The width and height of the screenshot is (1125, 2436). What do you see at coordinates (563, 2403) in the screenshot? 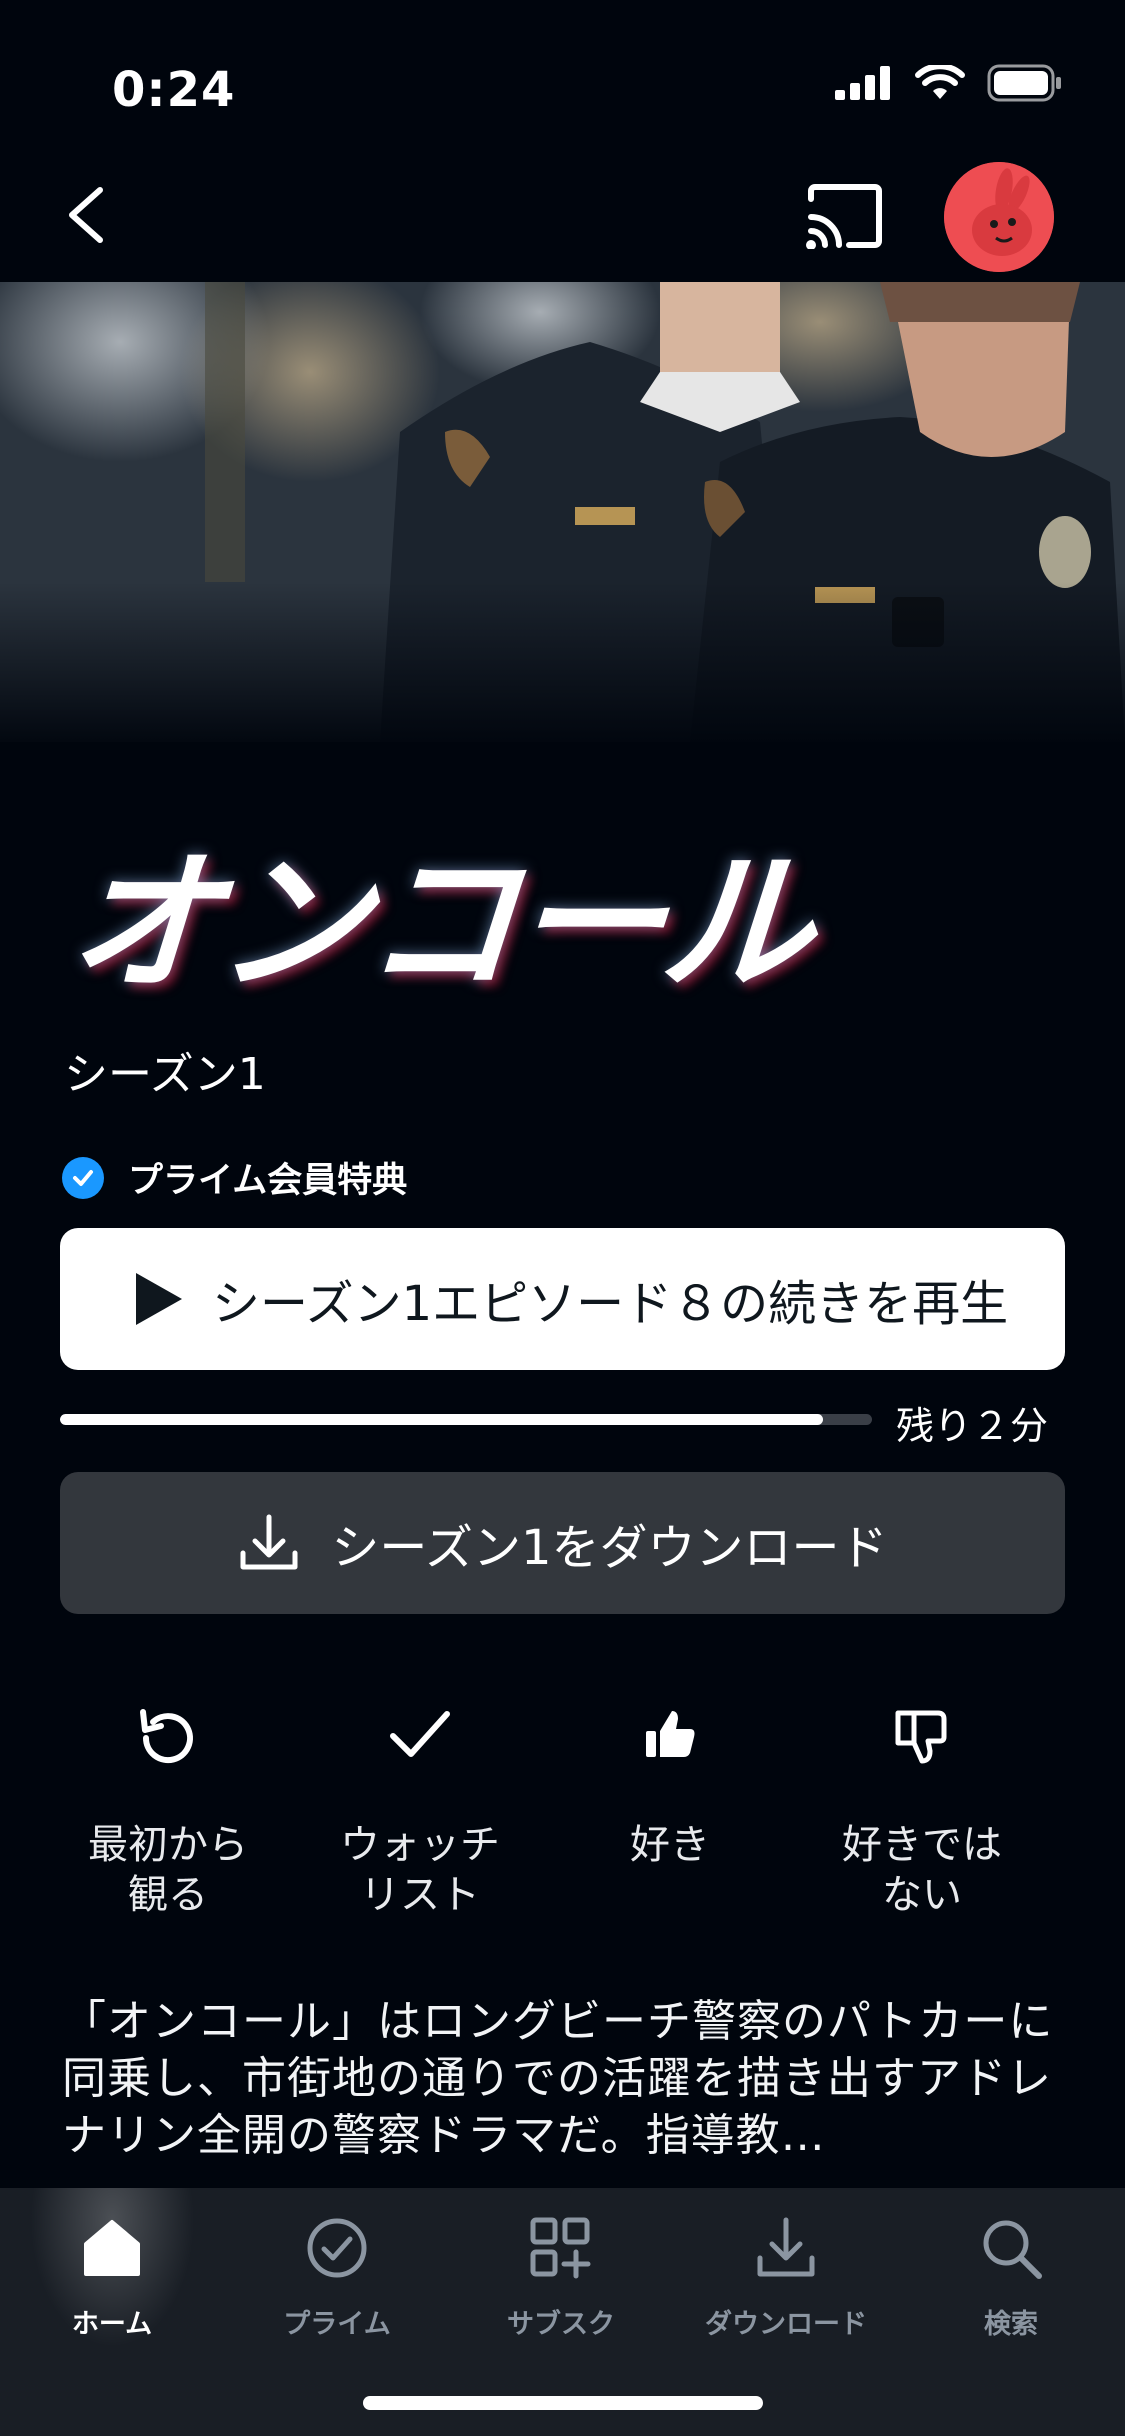
I see `home-indicator` at bounding box center [563, 2403].